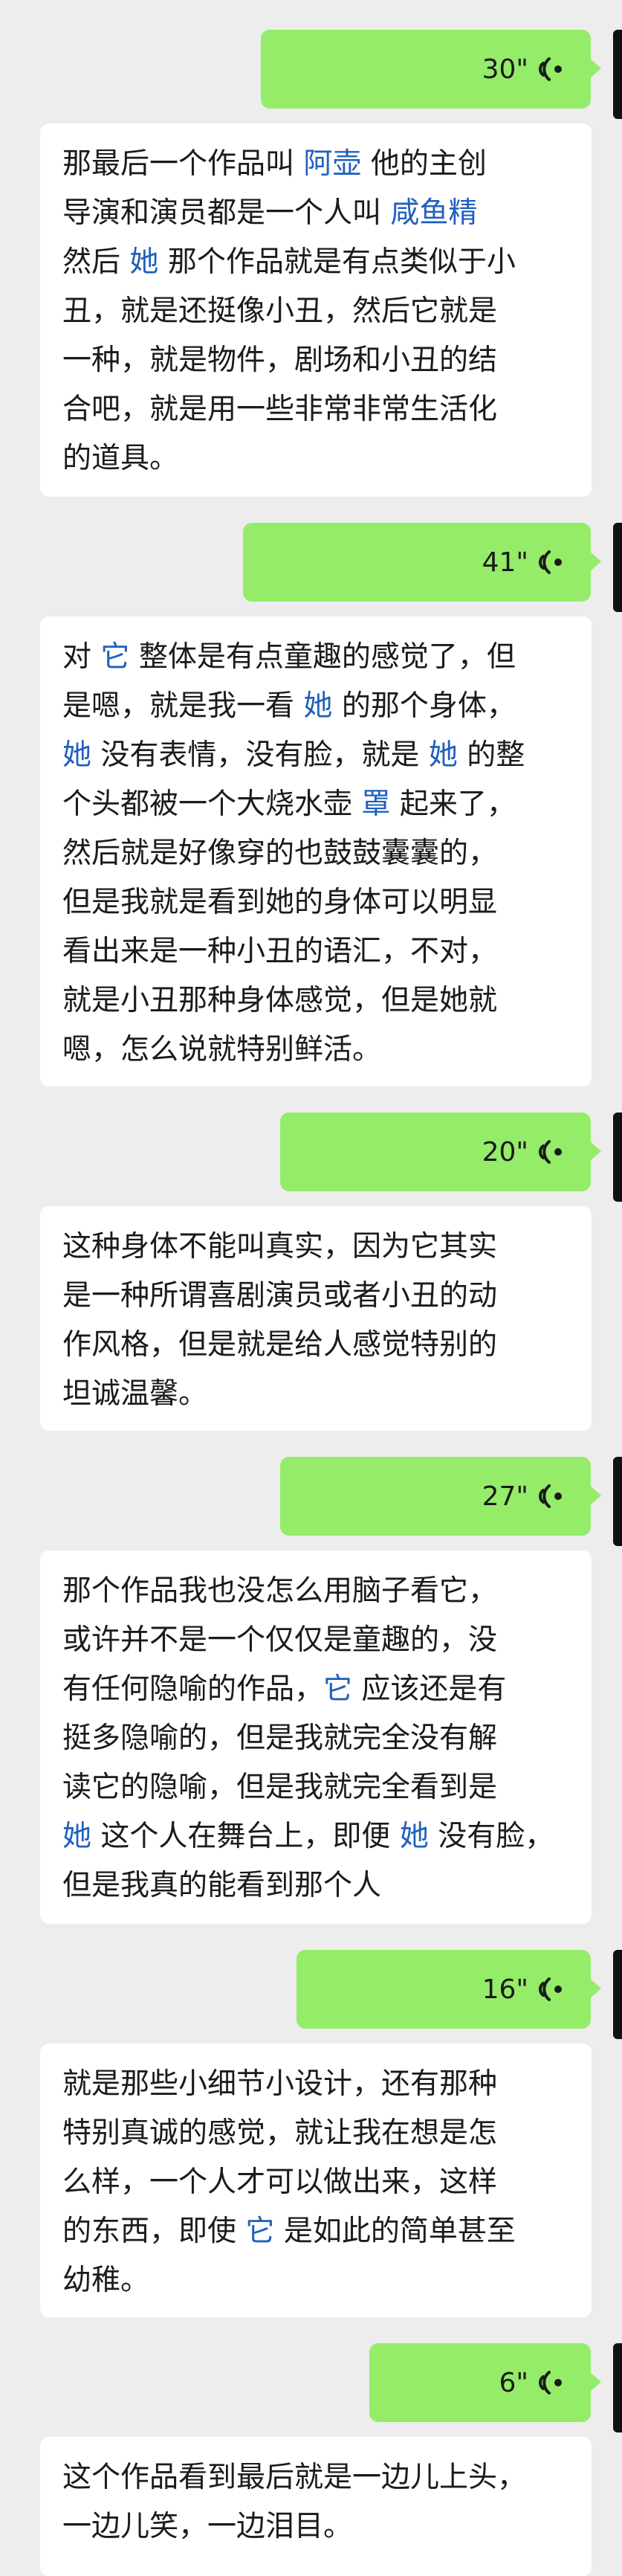 The image size is (622, 2576). I want to click on voice-message-bubble: 20", so click(440, 1151).